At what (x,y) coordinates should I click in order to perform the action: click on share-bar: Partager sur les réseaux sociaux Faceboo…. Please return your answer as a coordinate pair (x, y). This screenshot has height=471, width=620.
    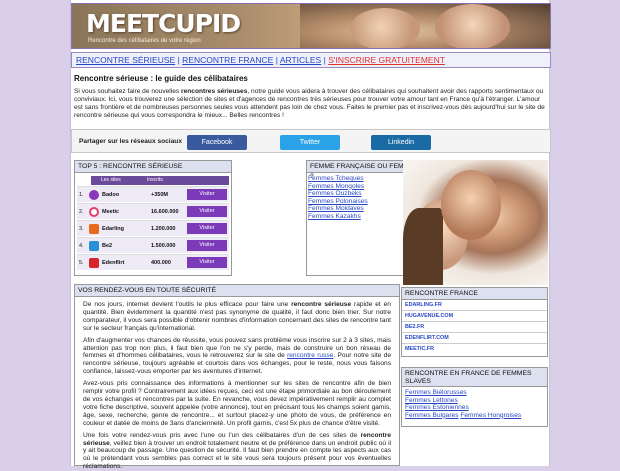
    Looking at the image, I should click on (311, 141).